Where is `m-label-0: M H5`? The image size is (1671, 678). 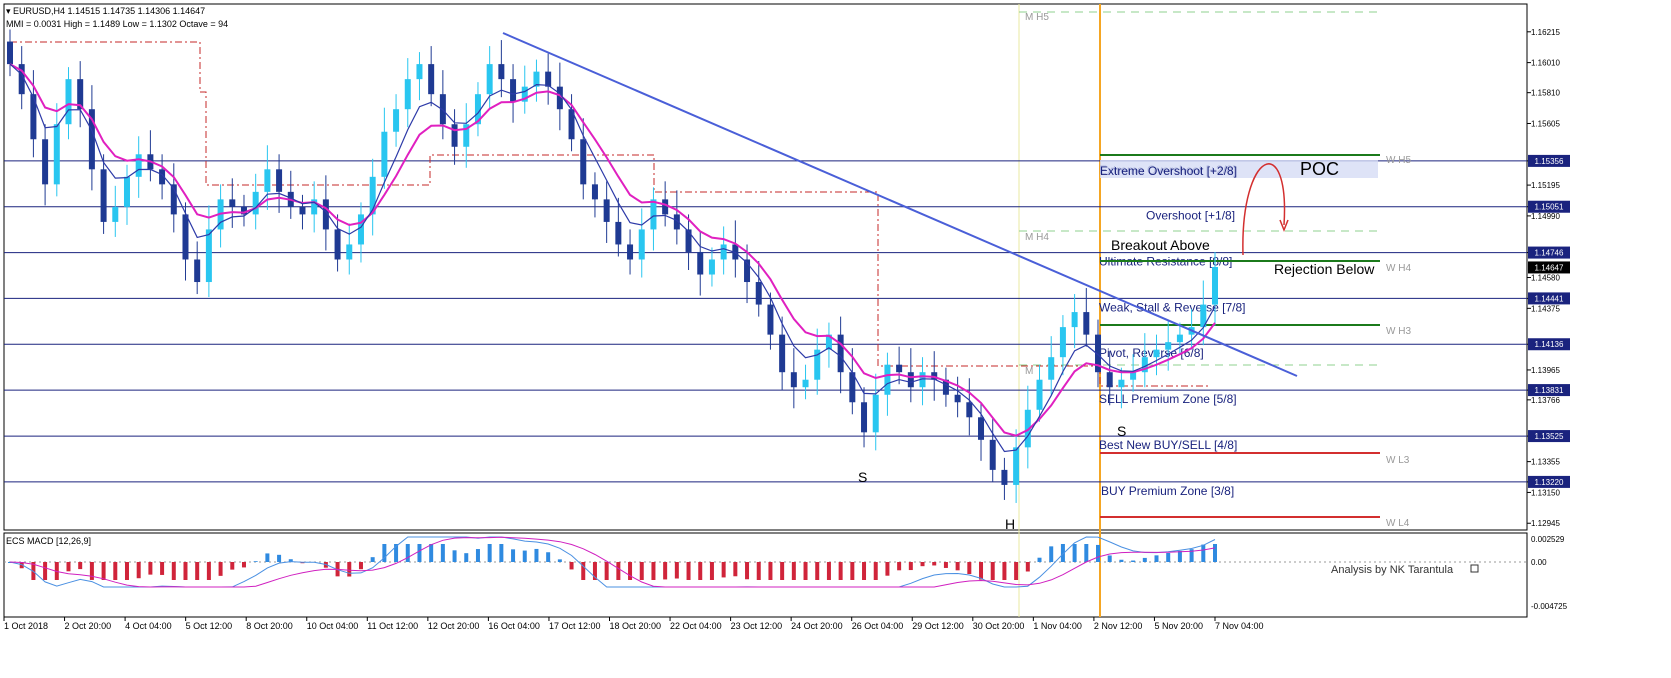
m-label-0: M H5 is located at coordinates (1037, 17).